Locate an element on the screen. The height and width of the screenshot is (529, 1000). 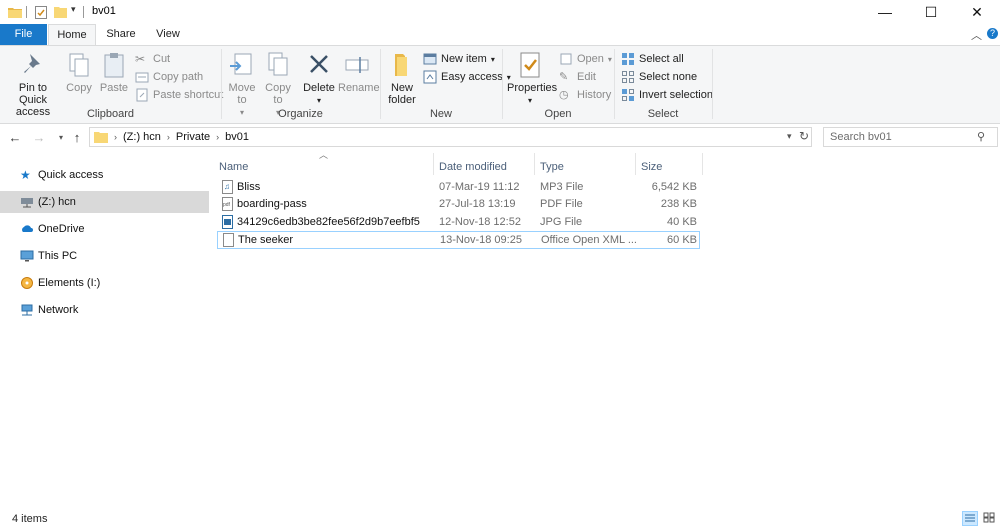
close-button: ✕ is located at coordinates (977, 12).